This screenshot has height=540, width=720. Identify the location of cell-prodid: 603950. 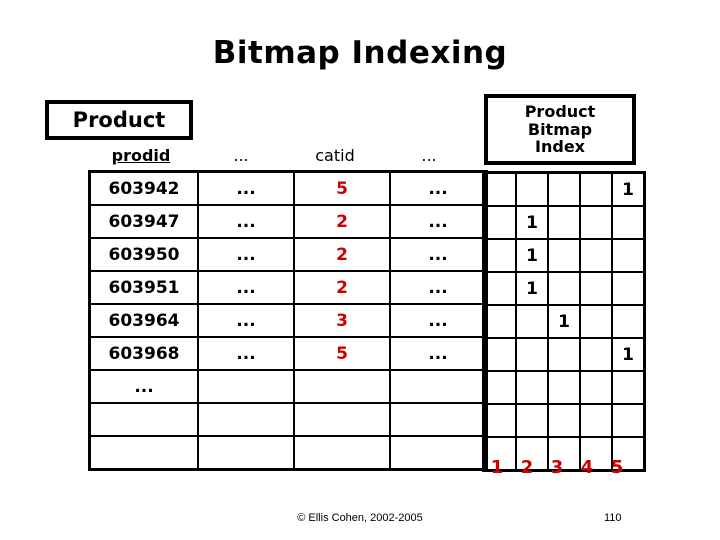
(143, 254).